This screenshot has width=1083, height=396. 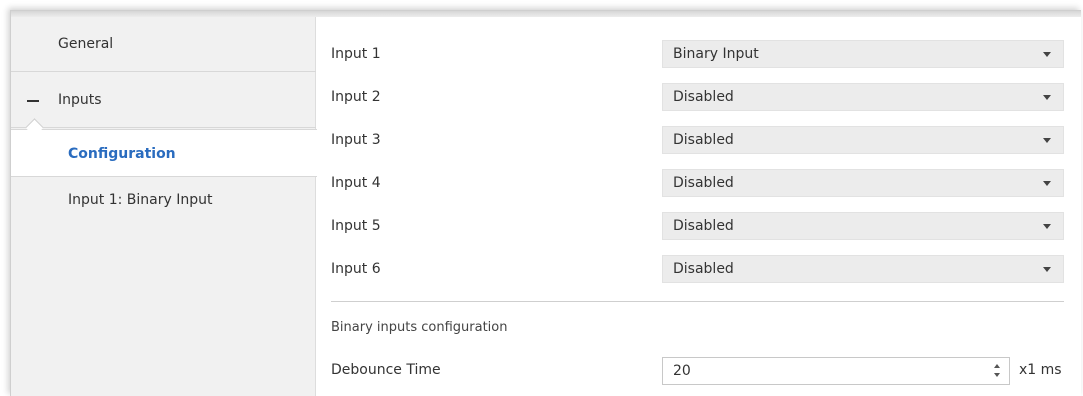 I want to click on input-label: Input 6, so click(x=356, y=269).